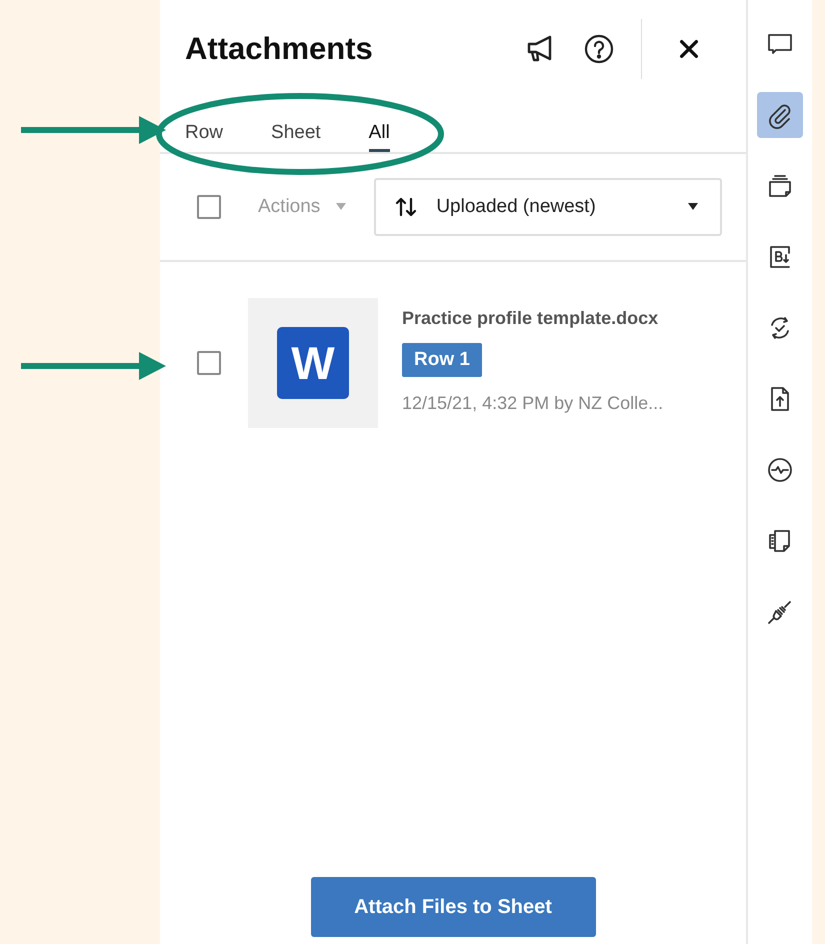 The height and width of the screenshot is (944, 825). Describe the element at coordinates (453, 907) in the screenshot. I see `attach-files-button: Attach Files to Sheet` at that location.